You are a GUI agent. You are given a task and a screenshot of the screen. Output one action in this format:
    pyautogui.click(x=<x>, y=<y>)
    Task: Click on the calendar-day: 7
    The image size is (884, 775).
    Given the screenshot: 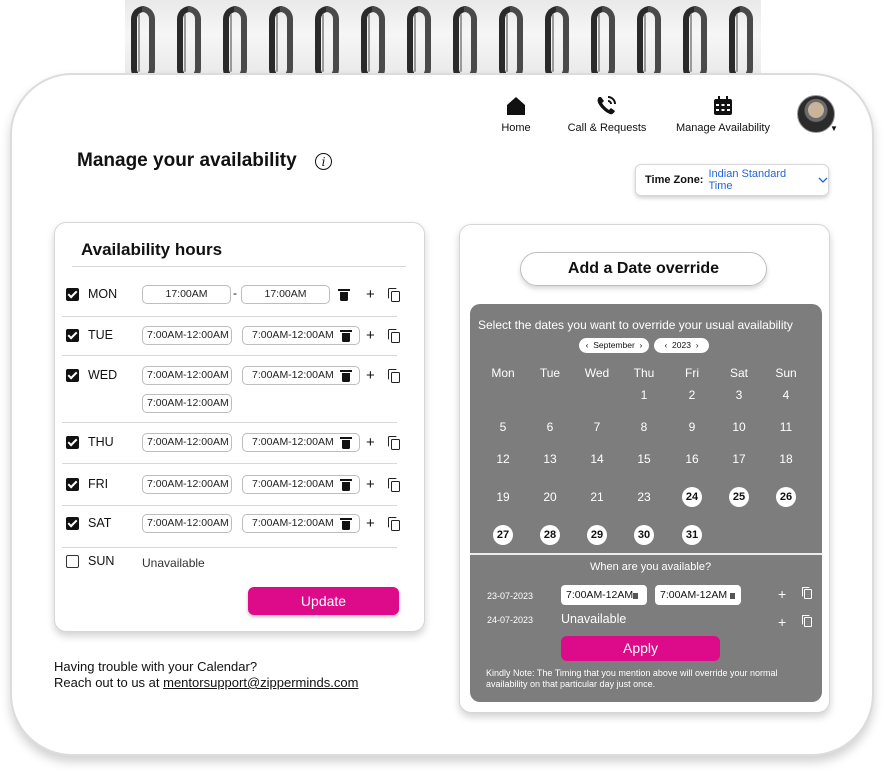 What is the action you would take?
    pyautogui.click(x=597, y=427)
    